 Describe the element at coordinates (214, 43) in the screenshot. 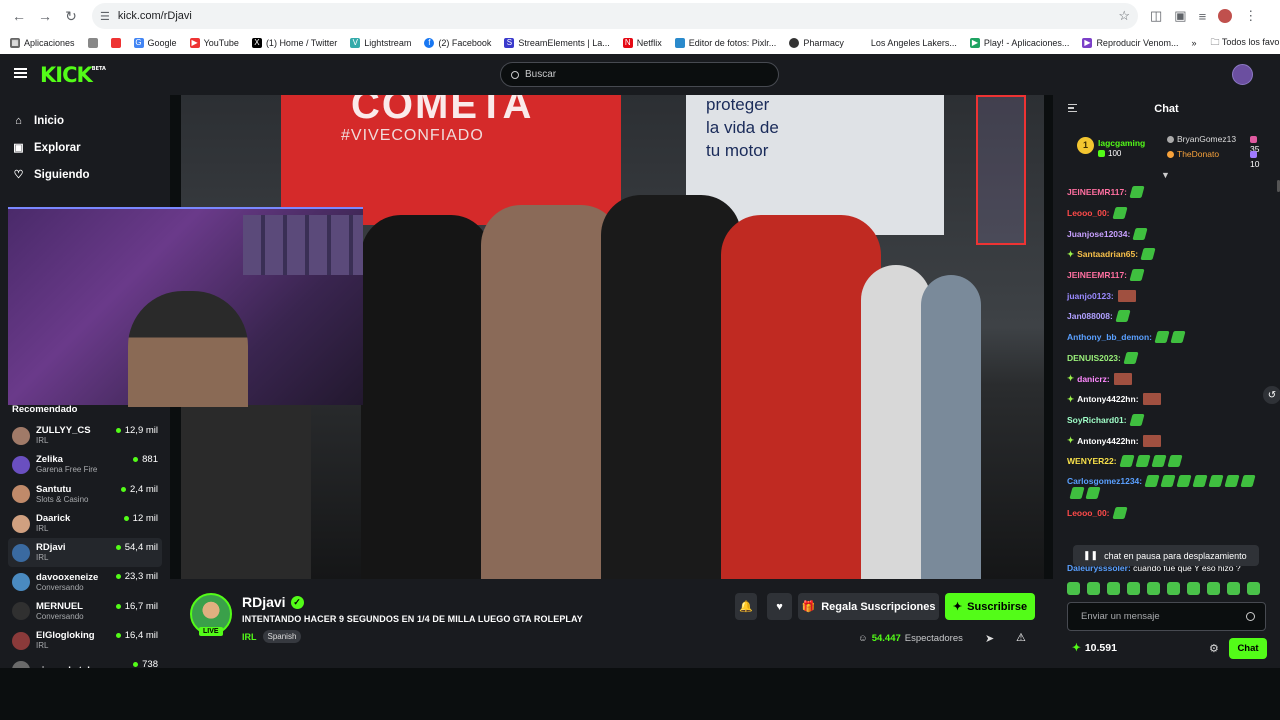

I see `bookmark-youtube: ▶ YouTube` at that location.